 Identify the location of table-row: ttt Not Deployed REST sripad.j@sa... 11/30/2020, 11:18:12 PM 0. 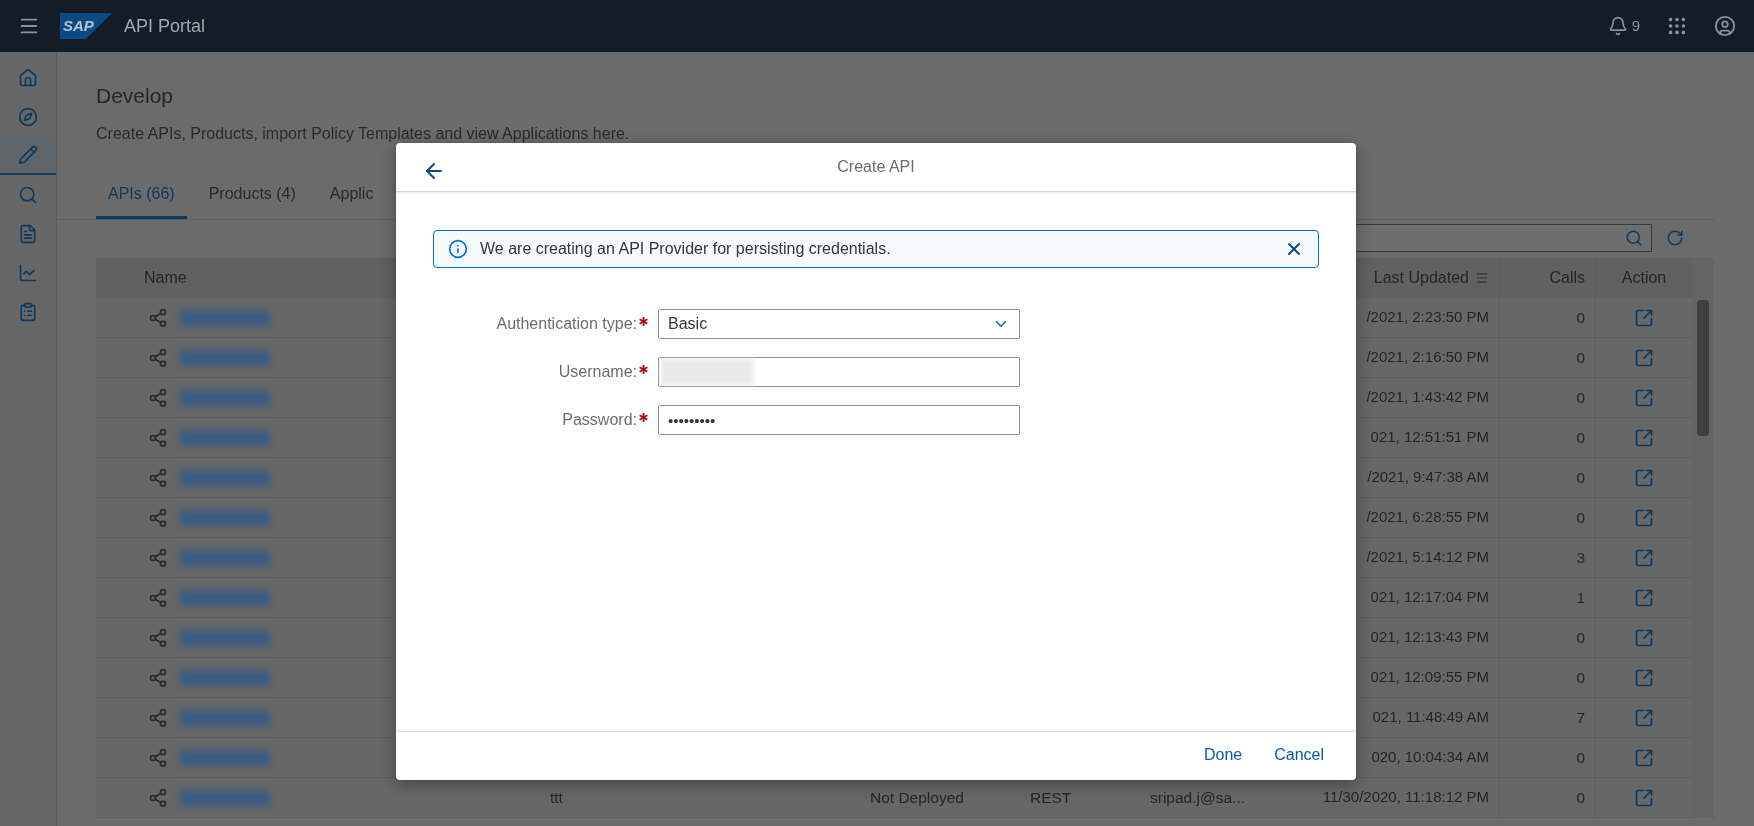
(894, 798).